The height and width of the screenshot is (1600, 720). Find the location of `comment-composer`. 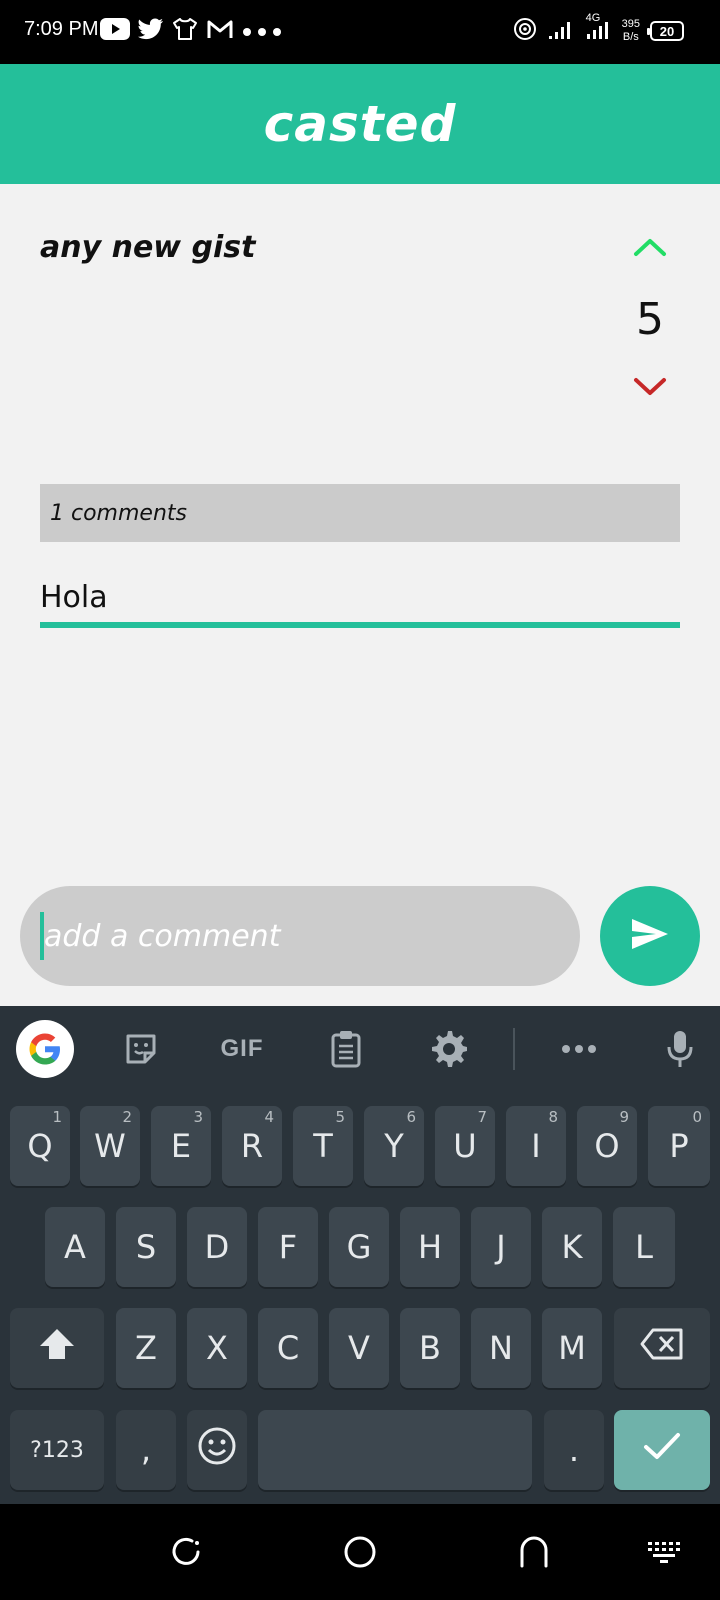

comment-composer is located at coordinates (300, 936).